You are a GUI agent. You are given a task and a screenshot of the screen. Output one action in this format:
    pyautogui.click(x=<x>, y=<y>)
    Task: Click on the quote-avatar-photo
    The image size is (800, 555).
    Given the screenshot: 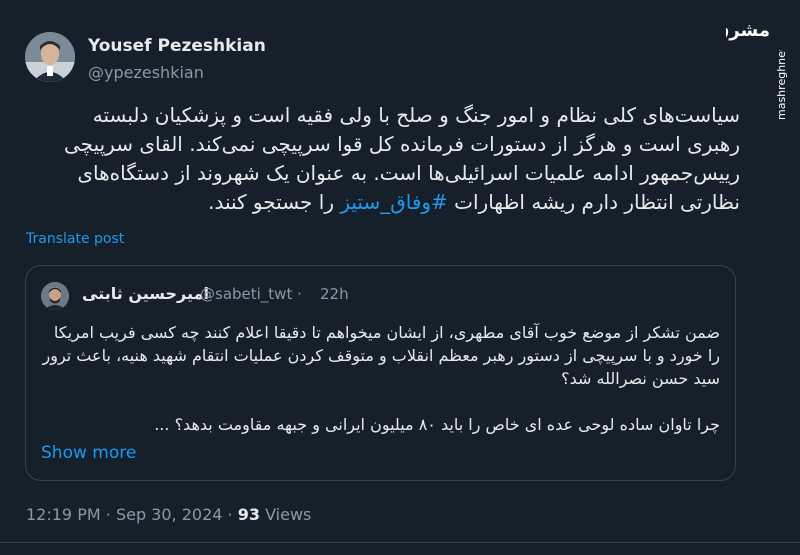 What is the action you would take?
    pyautogui.click(x=55, y=296)
    